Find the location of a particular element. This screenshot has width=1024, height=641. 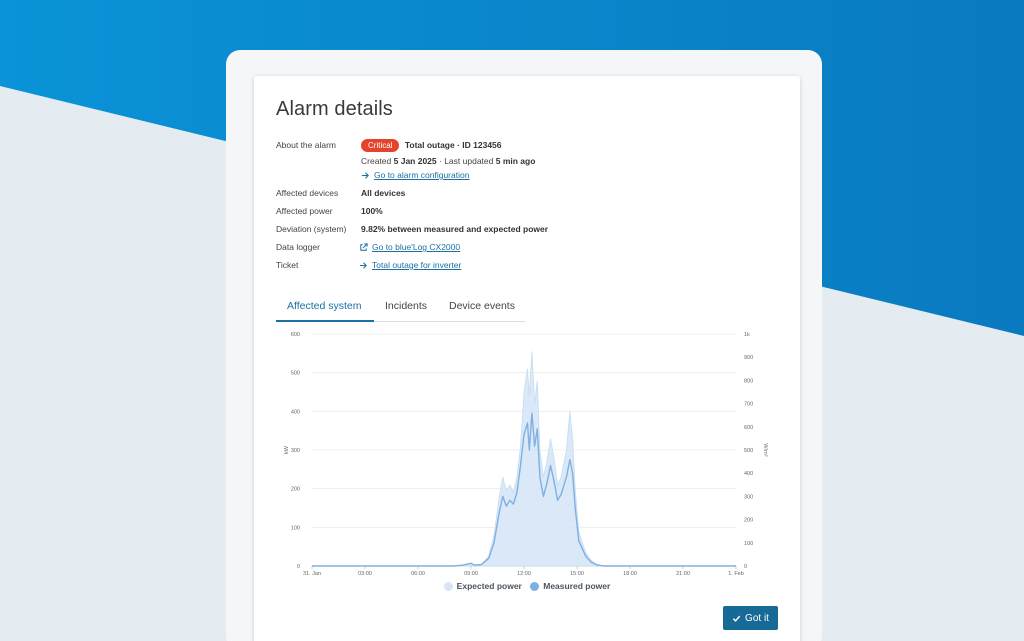

field-row-power: Affected power 100% is located at coordinates (526, 212).